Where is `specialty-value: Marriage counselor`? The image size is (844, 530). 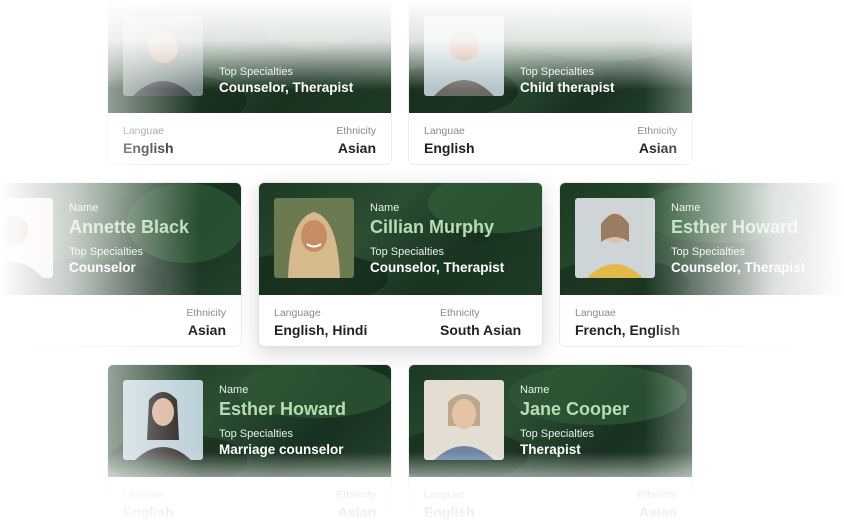 specialty-value: Marriage counselor is located at coordinates (281, 449).